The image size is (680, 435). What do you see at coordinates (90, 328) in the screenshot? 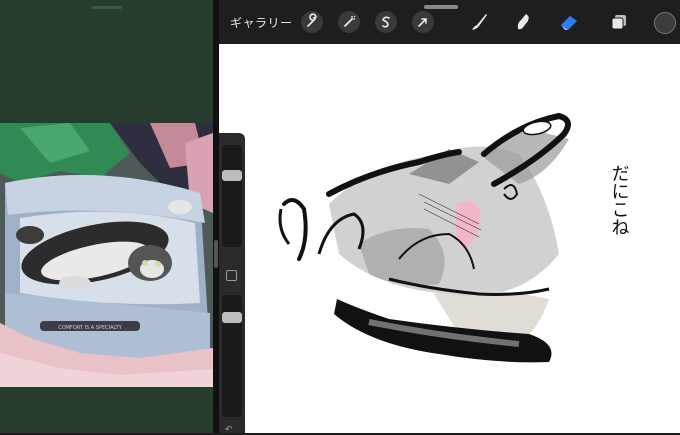
I see `bed-label-text: COMFORT IS A SPECIALTY` at bounding box center [90, 328].